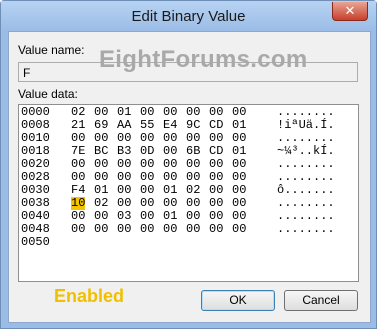 This screenshot has width=377, height=329. I want to click on enabled-annotation: Enabled, so click(89, 296).